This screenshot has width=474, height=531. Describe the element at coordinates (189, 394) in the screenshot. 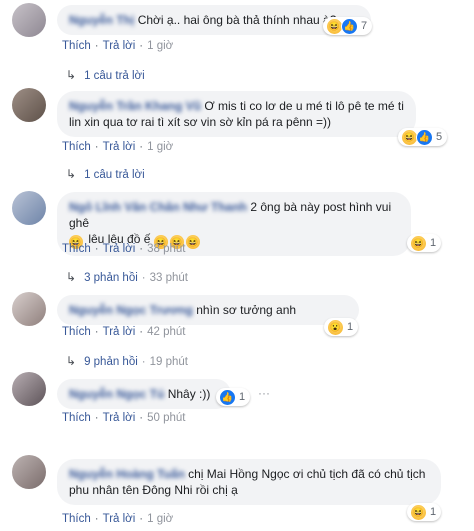

I see `comment-text: Nhây :))` at that location.